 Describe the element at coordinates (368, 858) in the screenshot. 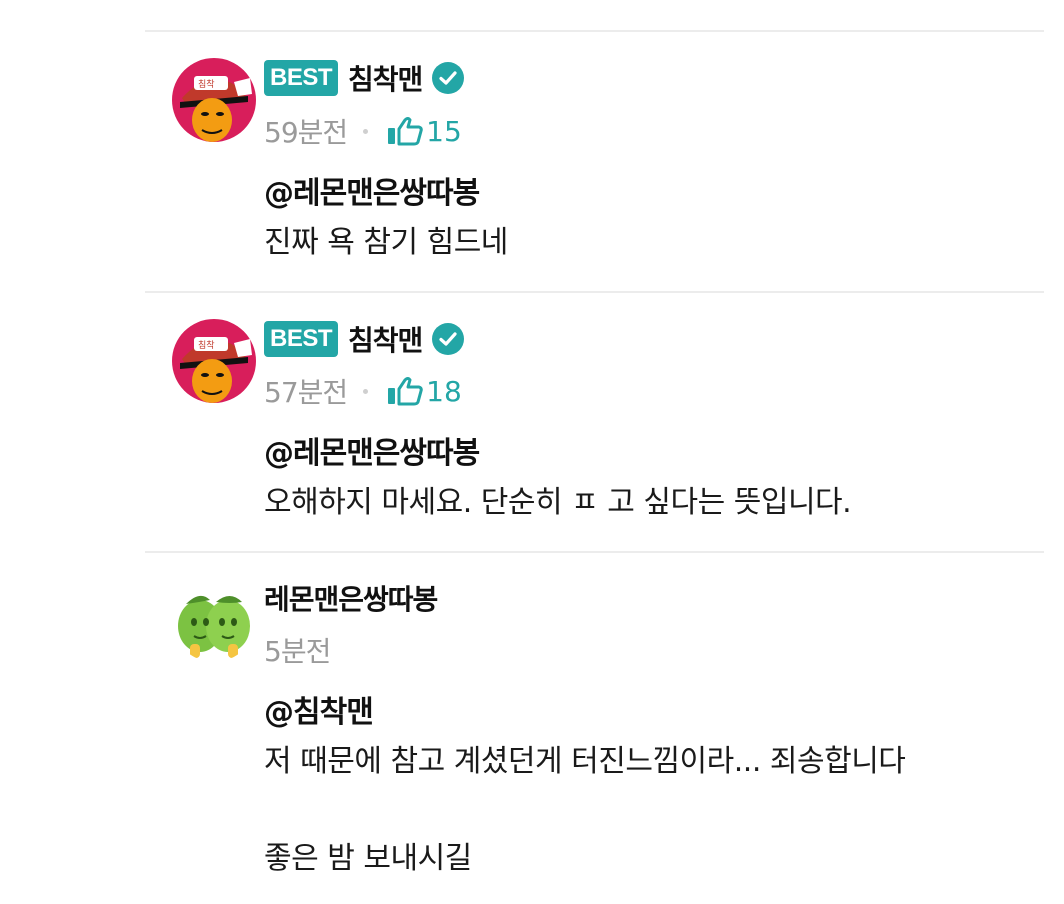

I see `comment-text: 좋은 밤 보내시길` at that location.